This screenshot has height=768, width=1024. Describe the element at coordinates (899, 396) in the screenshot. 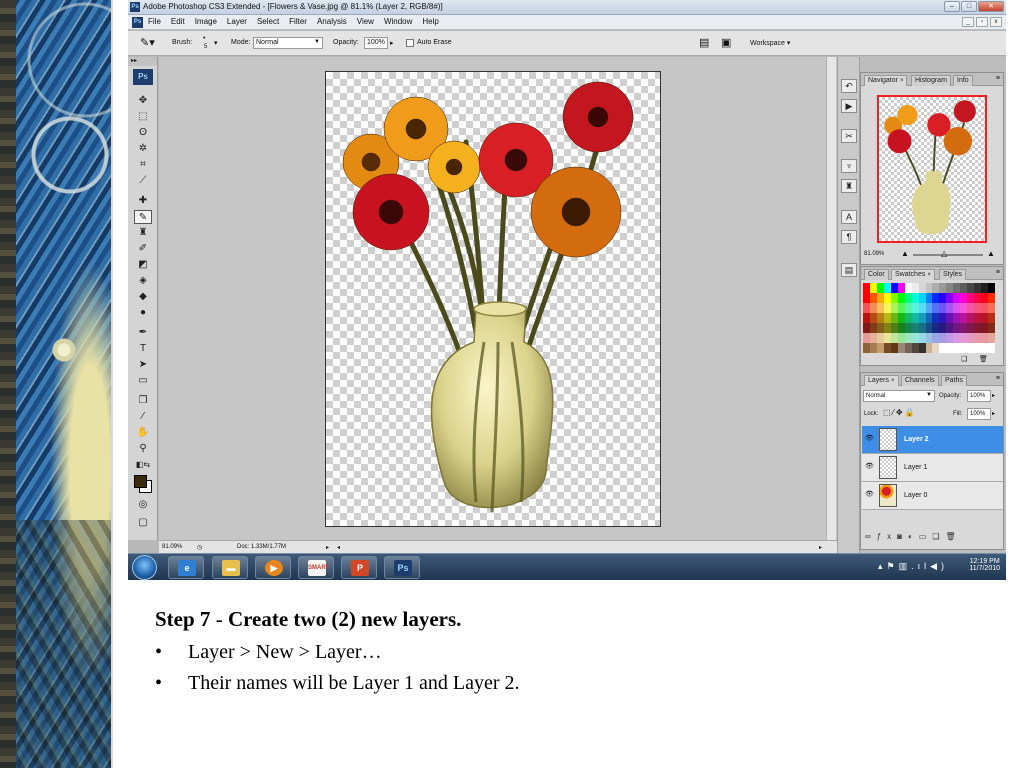

I see `blend-mode-select: Normal ▼` at that location.